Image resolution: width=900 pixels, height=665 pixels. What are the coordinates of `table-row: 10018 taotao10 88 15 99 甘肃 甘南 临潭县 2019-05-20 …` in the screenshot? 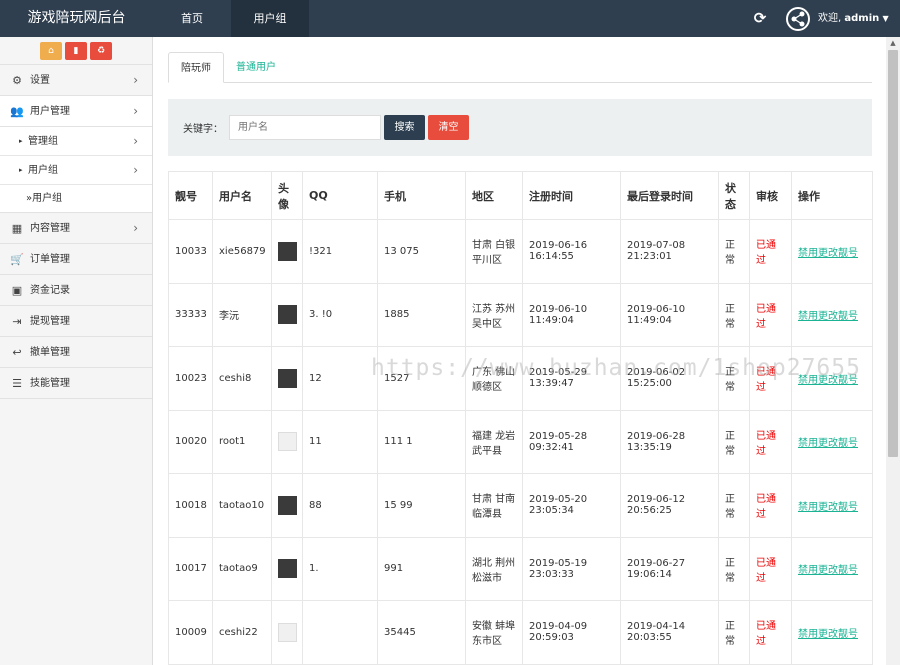 It's located at (520, 505).